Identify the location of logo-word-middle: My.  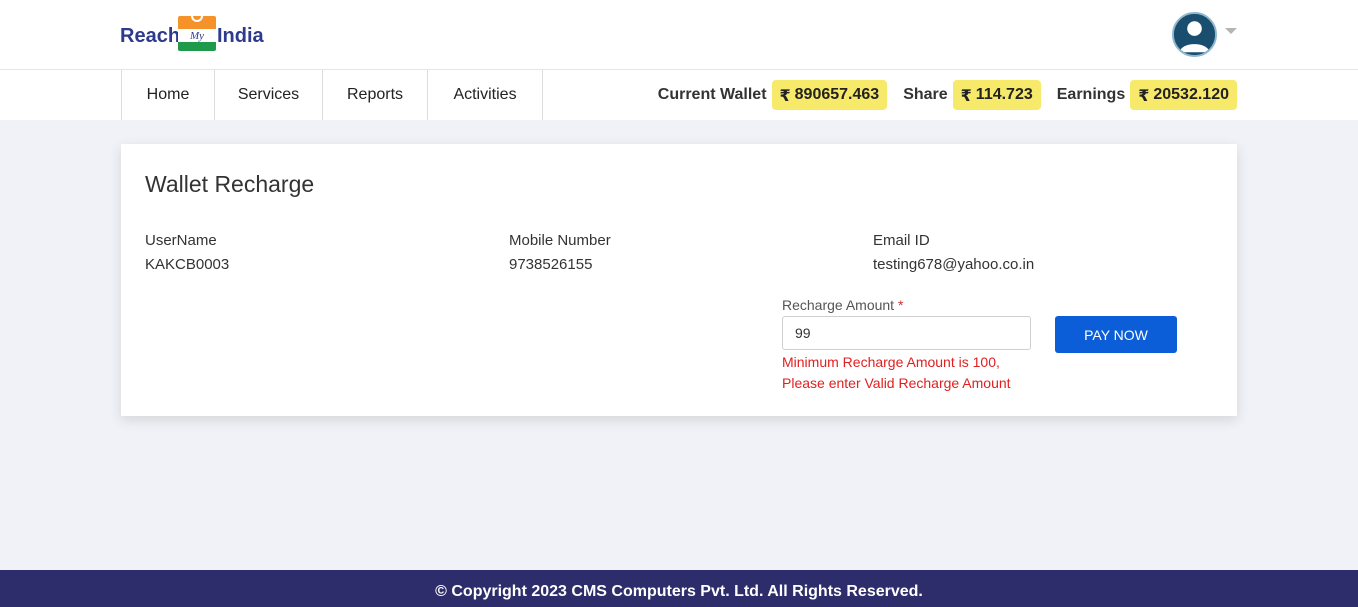
(197, 35).